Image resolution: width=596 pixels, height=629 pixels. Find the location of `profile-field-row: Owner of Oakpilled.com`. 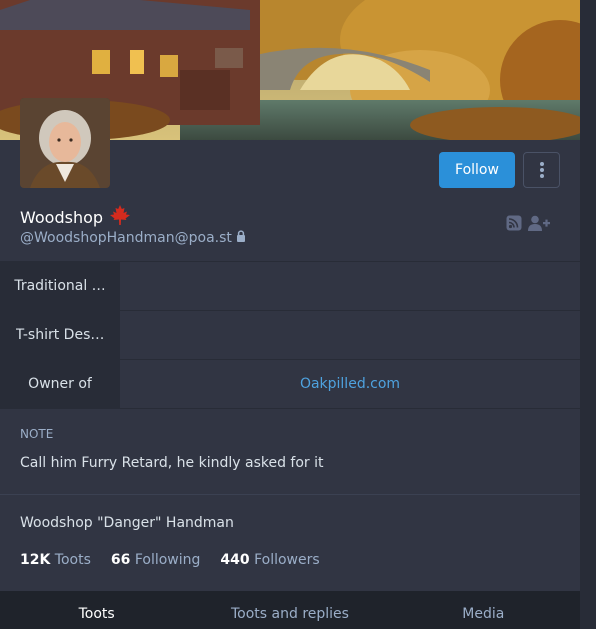

profile-field-row: Owner of Oakpilled.com is located at coordinates (290, 383).